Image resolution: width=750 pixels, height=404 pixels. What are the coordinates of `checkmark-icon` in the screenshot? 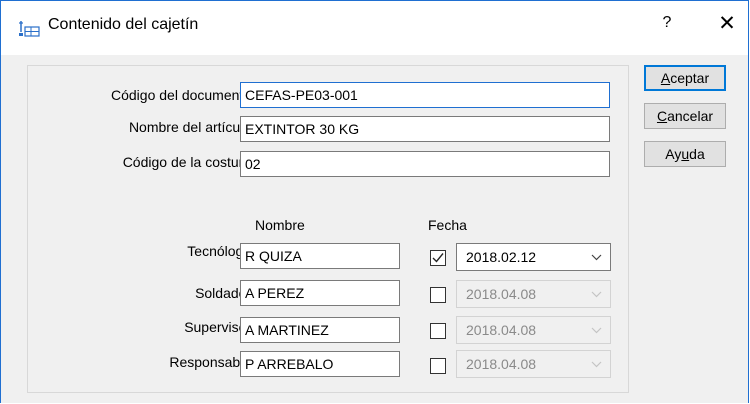 It's located at (438, 258).